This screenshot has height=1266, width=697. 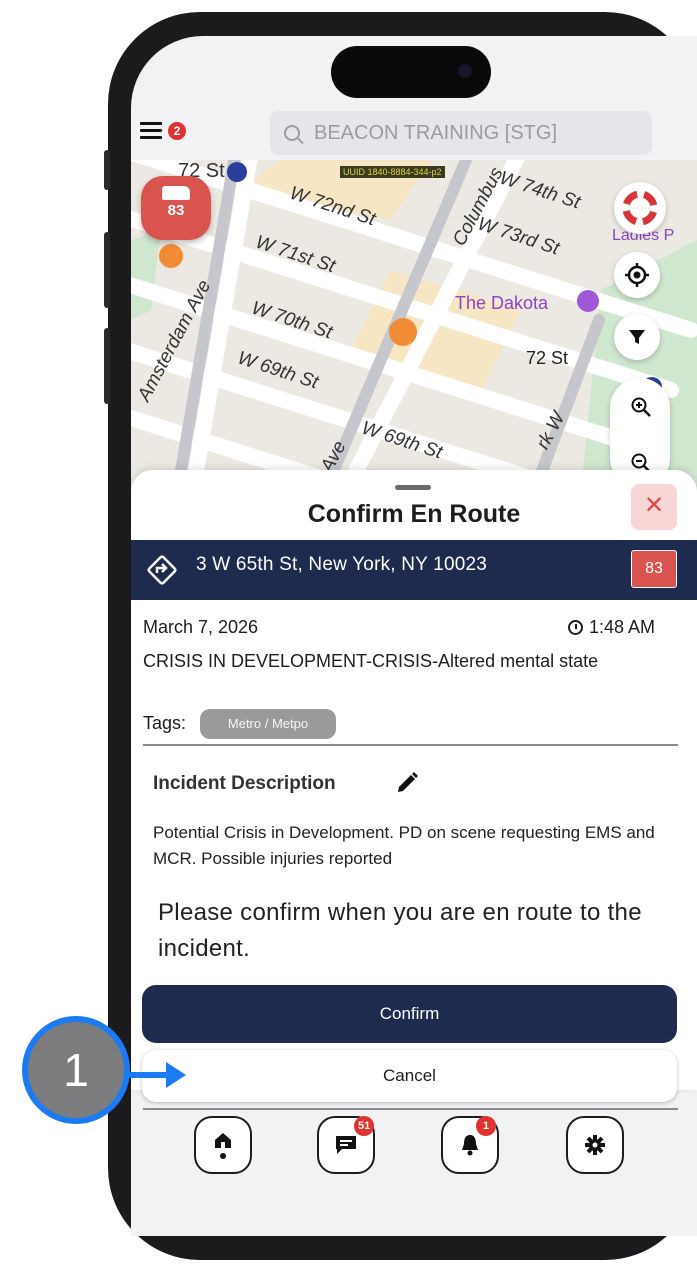 I want to click on phone-volume-up-button, so click(x=107, y=270).